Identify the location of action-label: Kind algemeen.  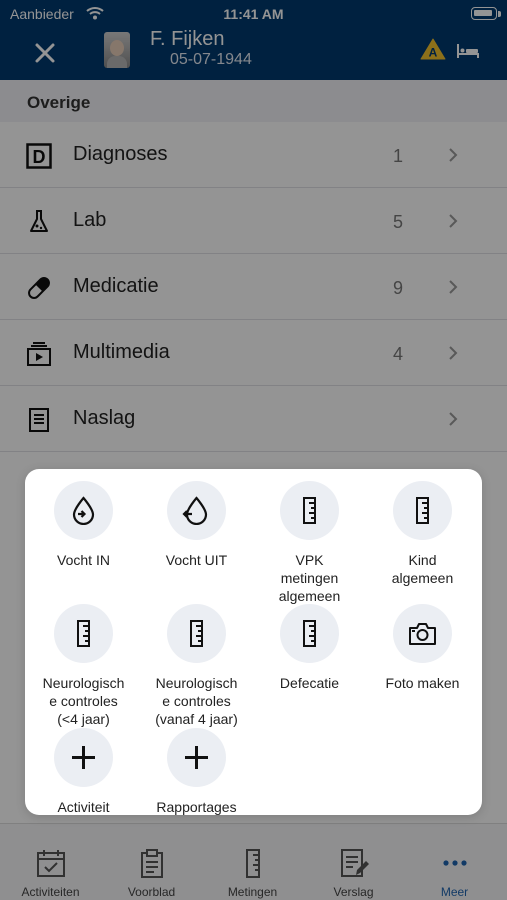
(422, 569).